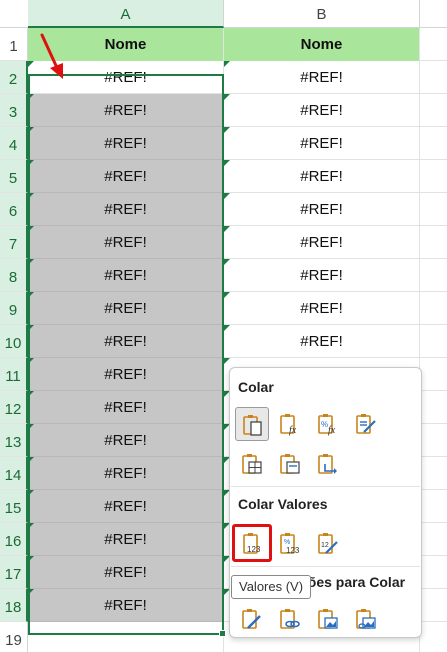 Image resolution: width=447 pixels, height=652 pixels. What do you see at coordinates (14, 242) in the screenshot?
I see `row-header: 7` at bounding box center [14, 242].